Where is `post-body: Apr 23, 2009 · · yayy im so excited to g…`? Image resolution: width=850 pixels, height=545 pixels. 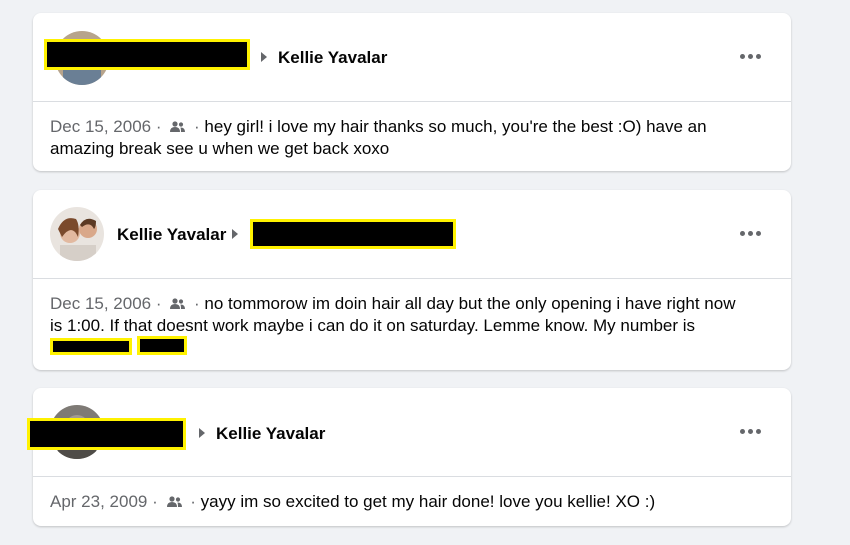 post-body: Apr 23, 2009 · · yayy im so excited to g… is located at coordinates (412, 501).